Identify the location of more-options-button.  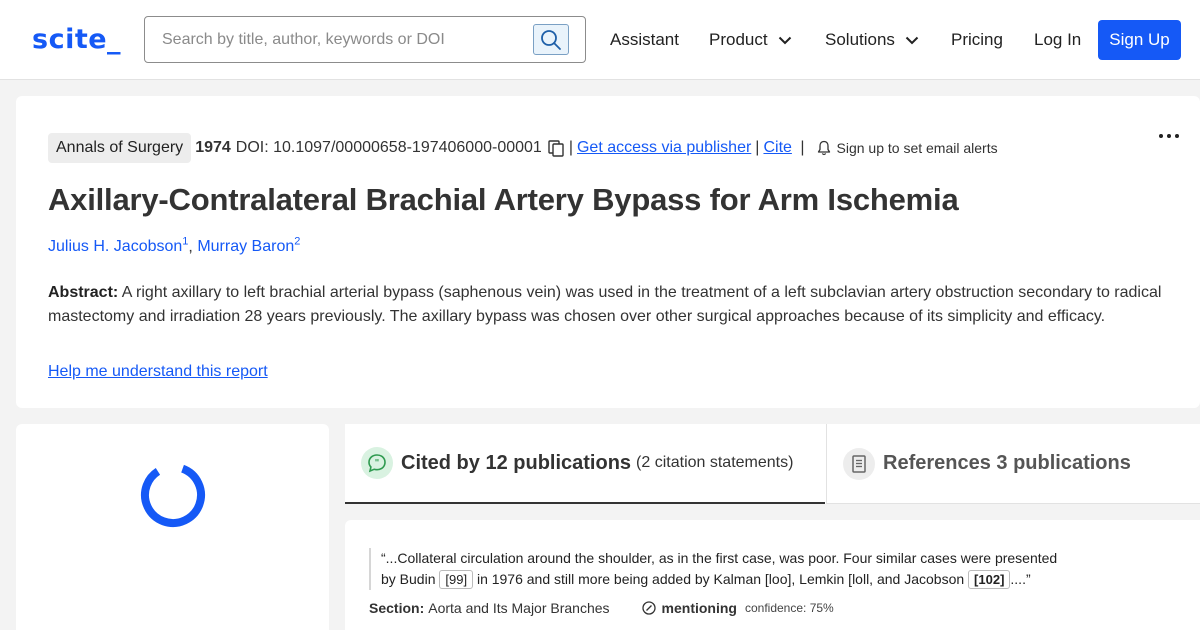
(1169, 136).